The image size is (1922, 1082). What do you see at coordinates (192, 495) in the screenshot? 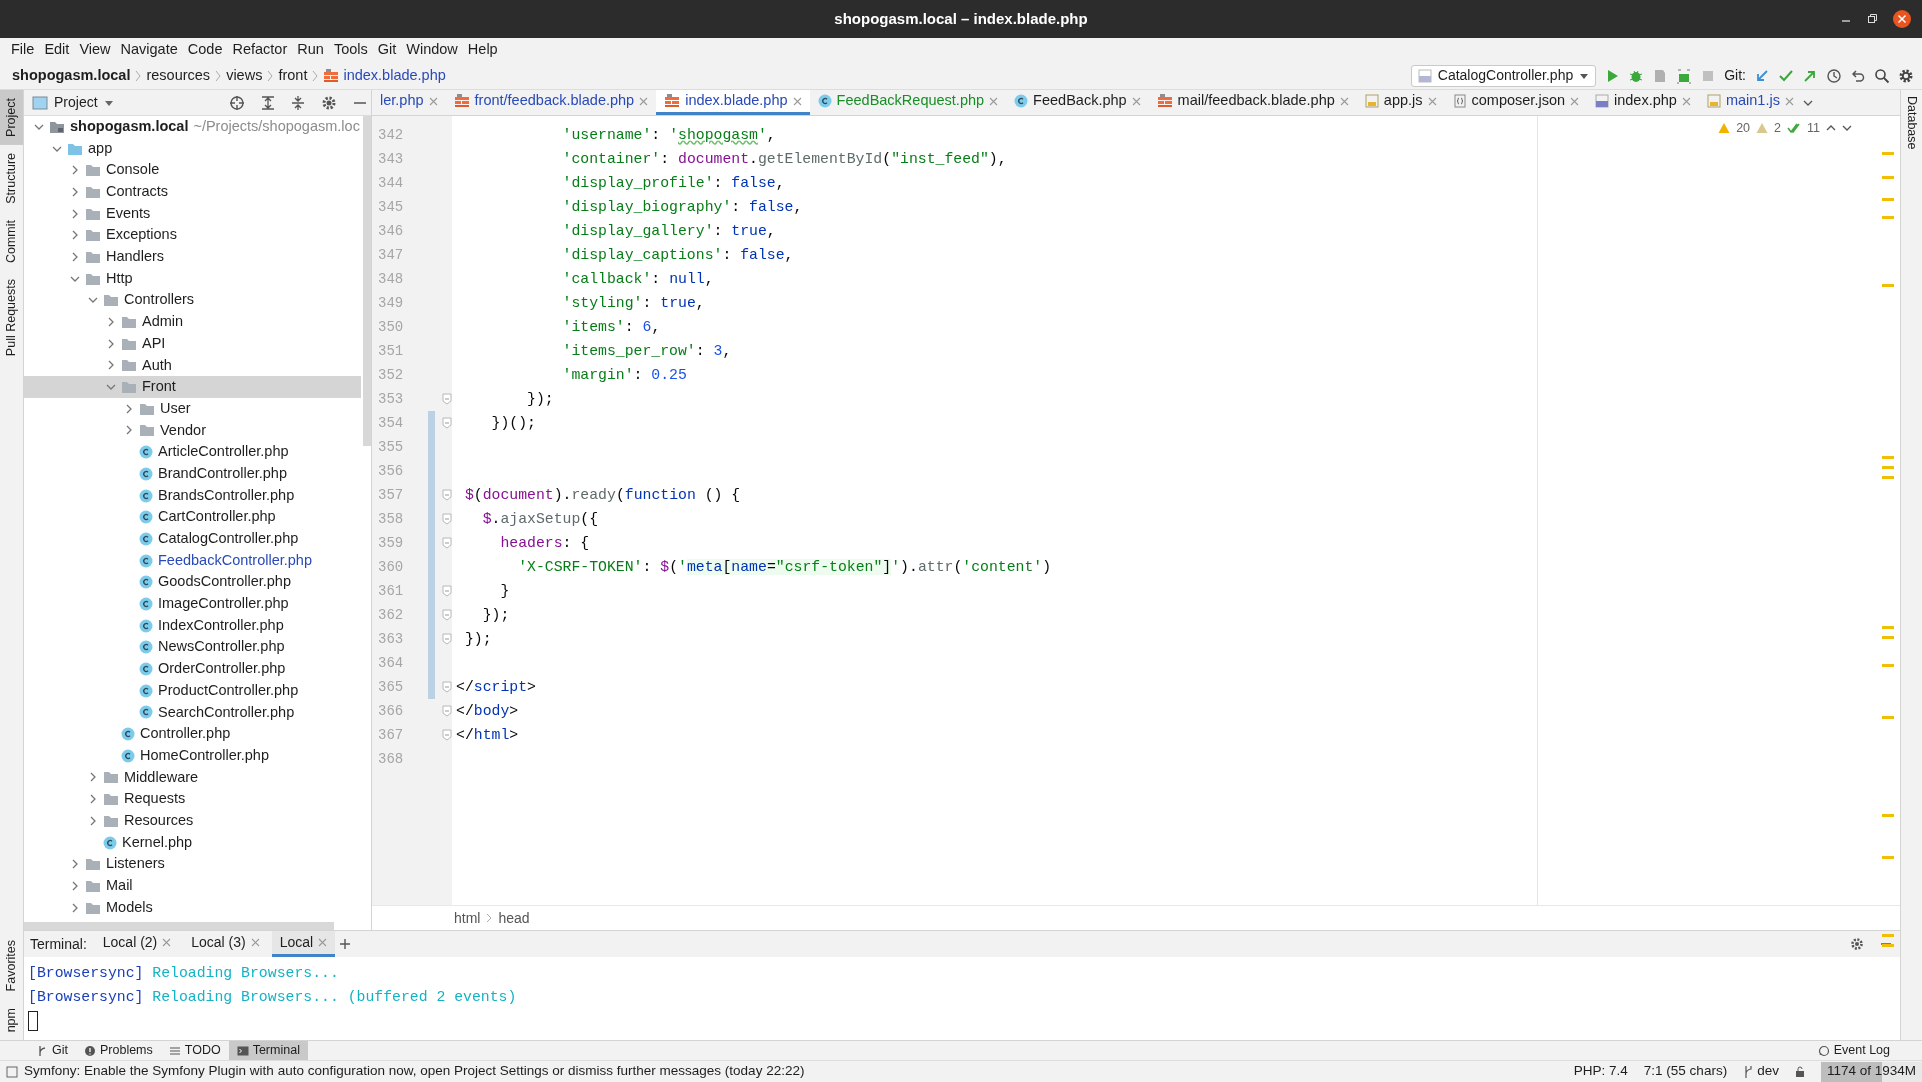
I see `tree-row: BrandsController.php` at bounding box center [192, 495].